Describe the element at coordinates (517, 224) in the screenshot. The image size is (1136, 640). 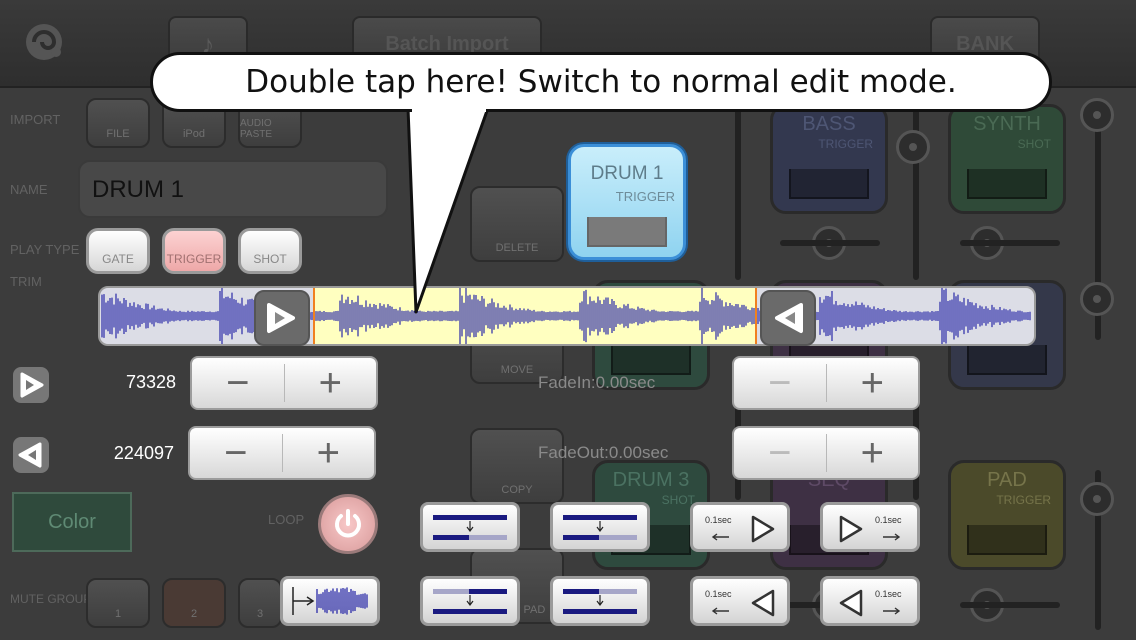
I see `delete-button: DELETE` at that location.